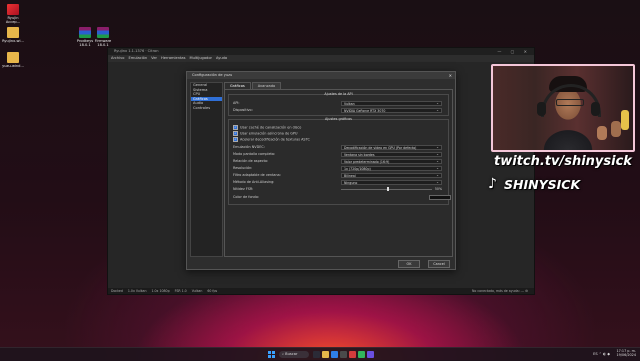 The height and width of the screenshot is (361, 640). I want to click on window-controls: — ▢ ✕, so click(514, 51).